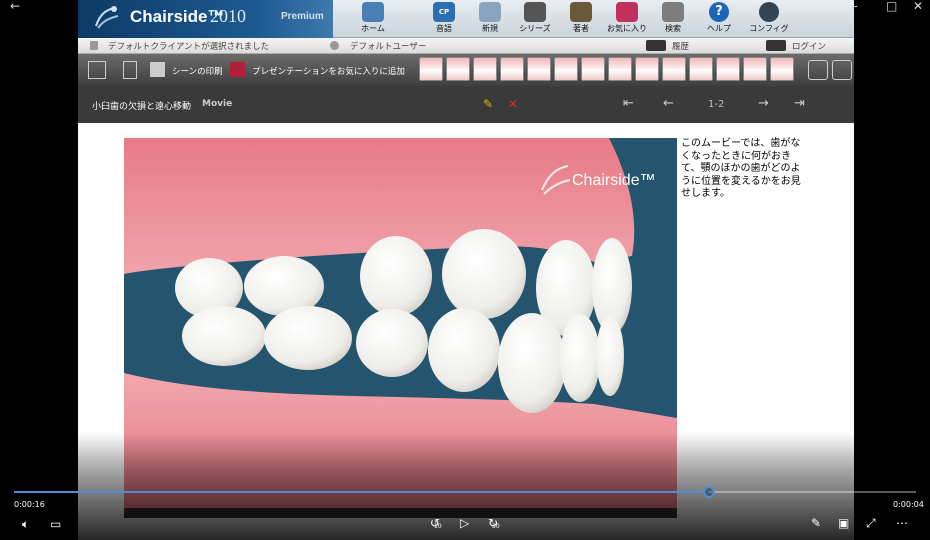 The height and width of the screenshot is (540, 930). Describe the element at coordinates (237, 69) in the screenshot. I see `favorite-heart-icon` at that location.